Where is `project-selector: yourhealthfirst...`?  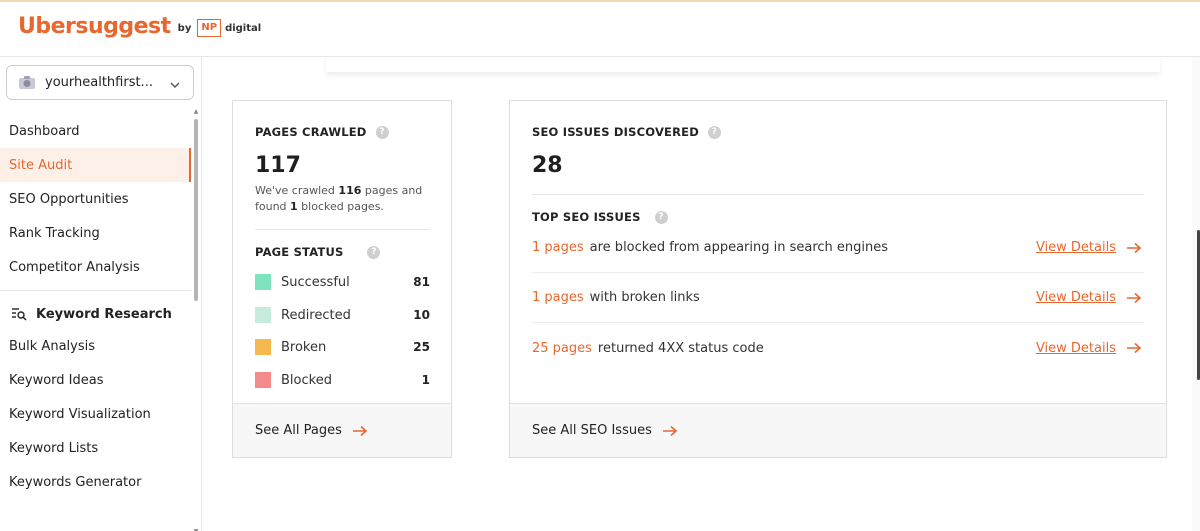 project-selector: yourhealthfirst... is located at coordinates (100, 82).